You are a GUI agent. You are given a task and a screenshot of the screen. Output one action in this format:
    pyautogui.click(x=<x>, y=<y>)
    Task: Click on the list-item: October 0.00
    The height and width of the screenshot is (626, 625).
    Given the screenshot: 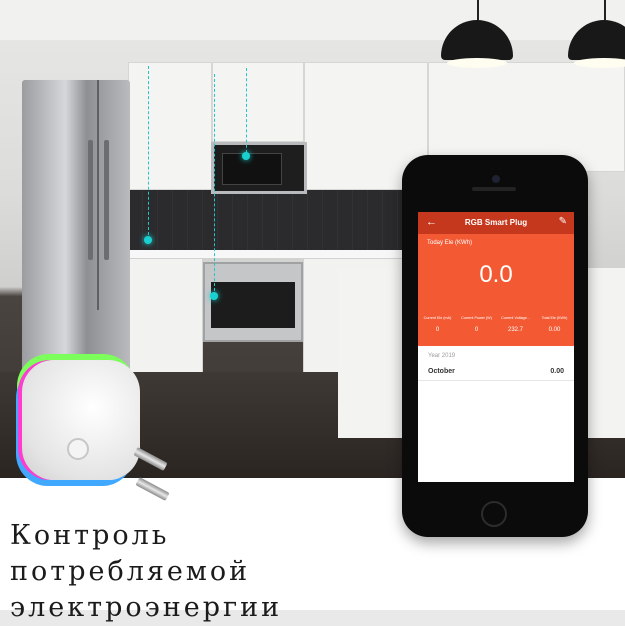 What is the action you would take?
    pyautogui.click(x=496, y=372)
    